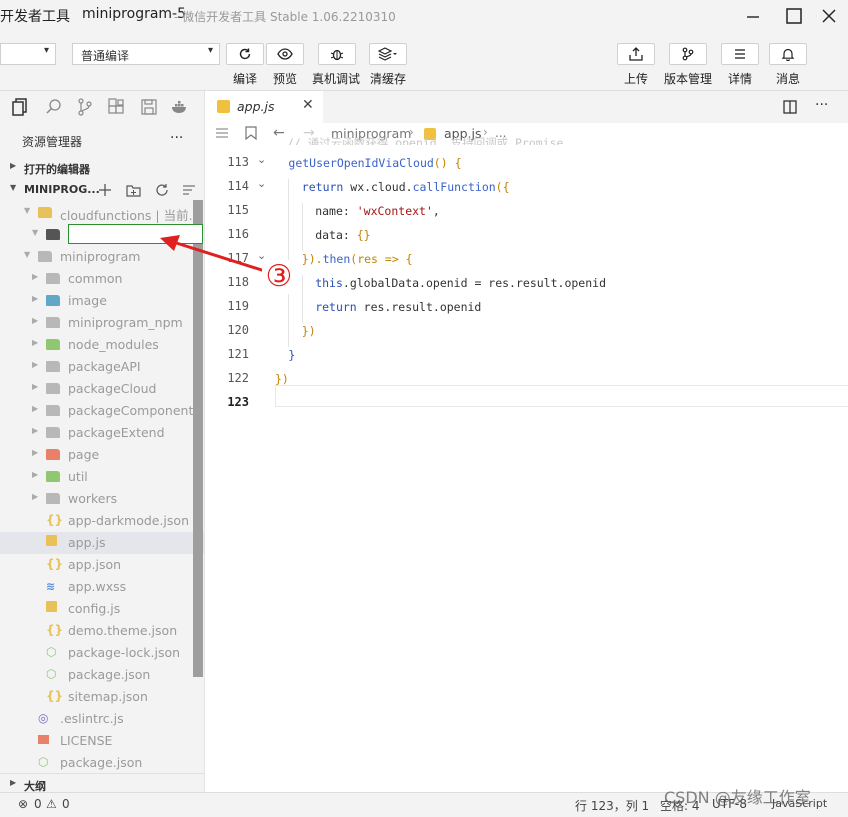  I want to click on tree-item: {} app.json, so click(102, 565).